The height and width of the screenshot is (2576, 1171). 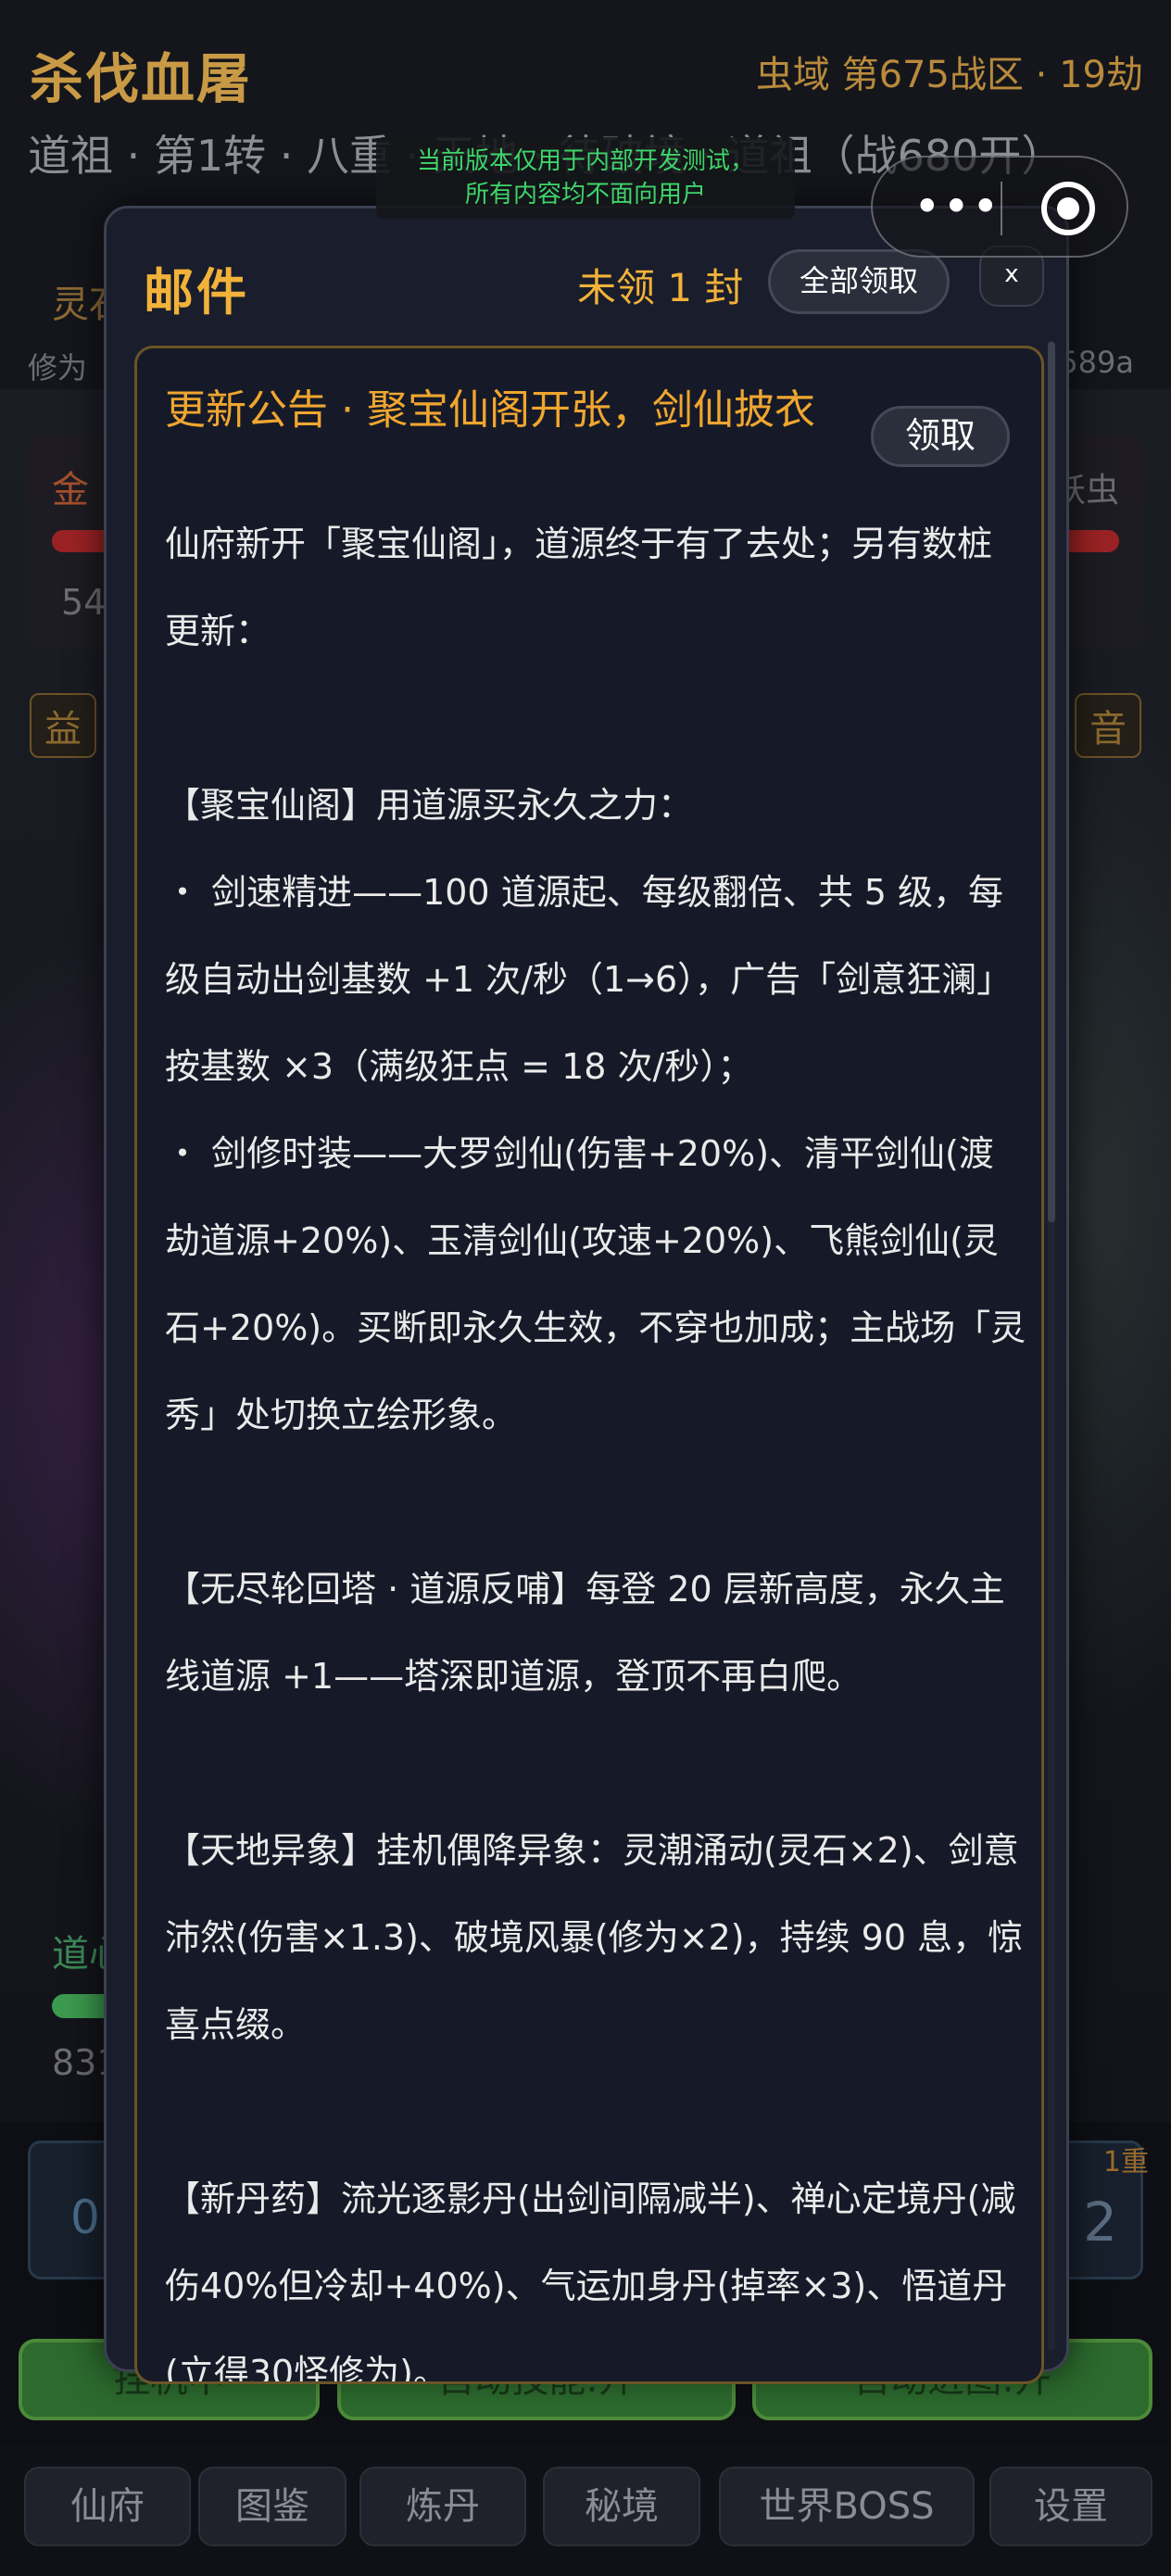 What do you see at coordinates (108, 2506) in the screenshot?
I see `nav-immortal-home: 仙府` at bounding box center [108, 2506].